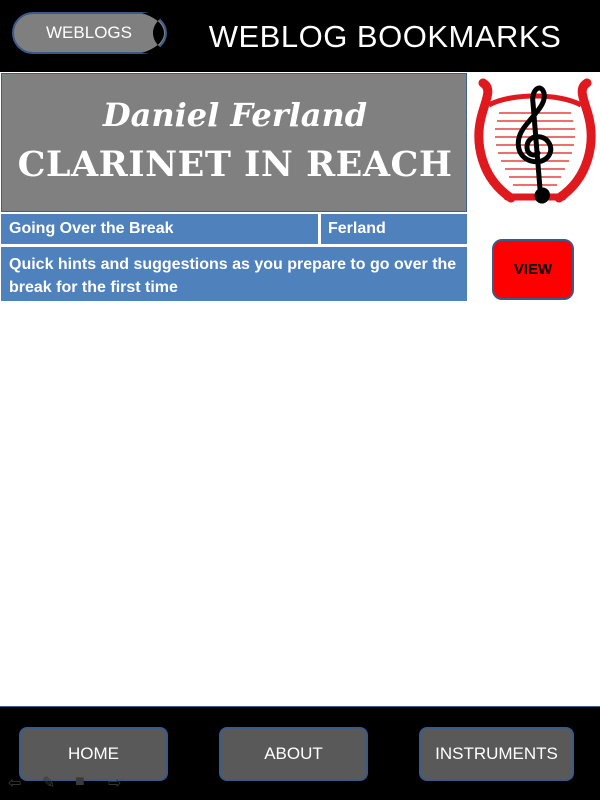  Describe the element at coordinates (535, 144) in the screenshot. I see `lyre-treble-clef-icon` at that location.